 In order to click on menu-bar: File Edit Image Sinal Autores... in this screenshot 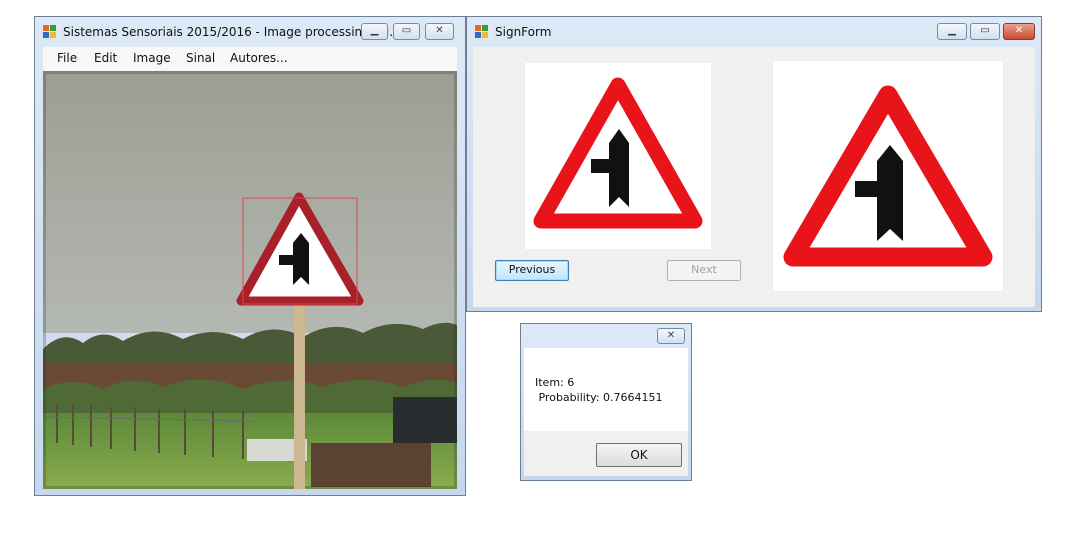, I will do `click(250, 59)`.